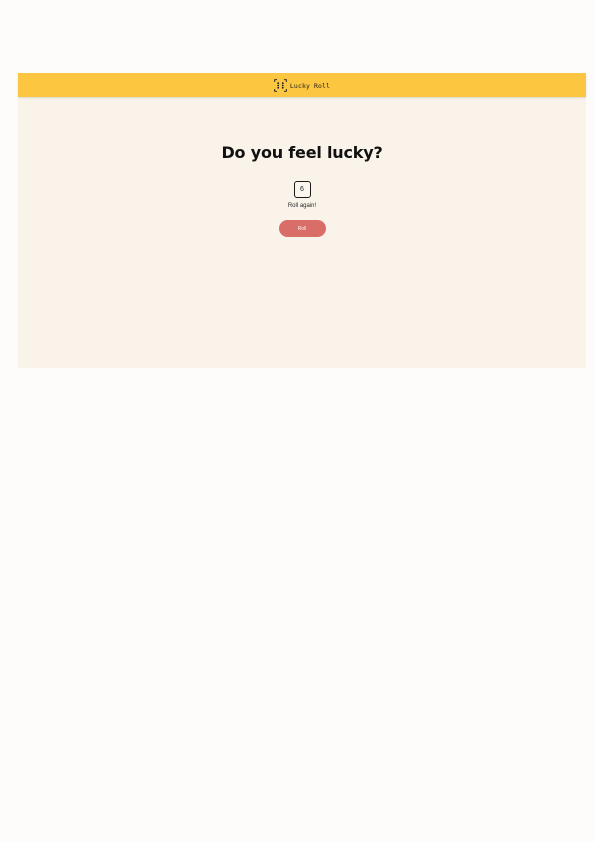 The image size is (595, 842). I want to click on status-message: Roll again!, so click(302, 206).